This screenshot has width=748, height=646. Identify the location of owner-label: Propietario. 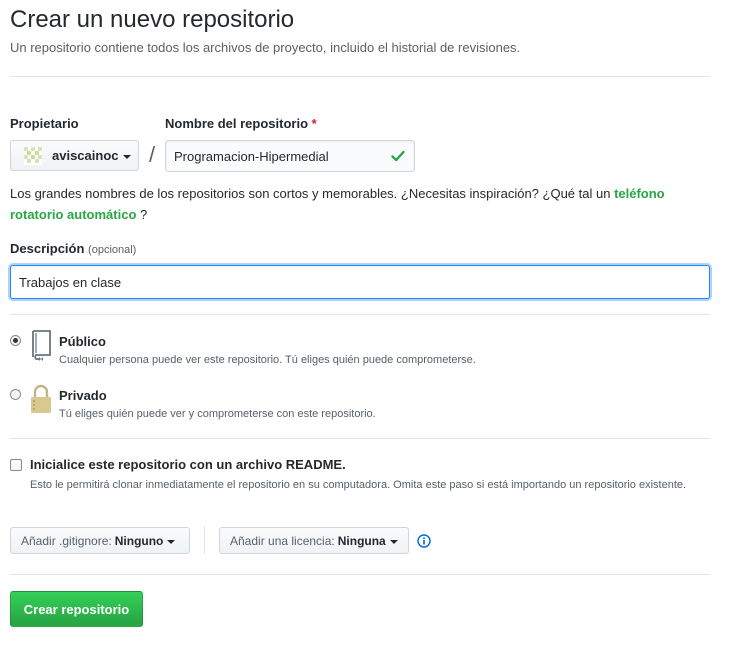
(44, 123).